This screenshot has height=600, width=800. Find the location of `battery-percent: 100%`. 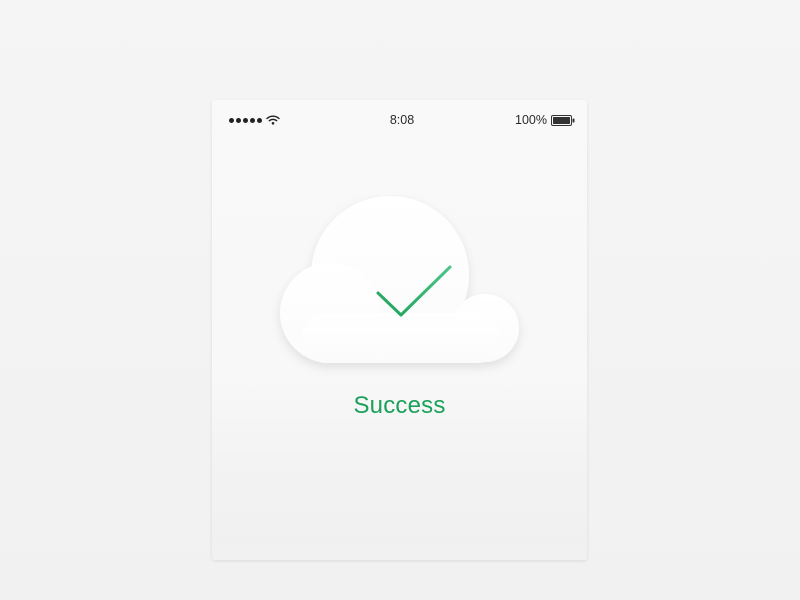

battery-percent: 100% is located at coordinates (531, 120).